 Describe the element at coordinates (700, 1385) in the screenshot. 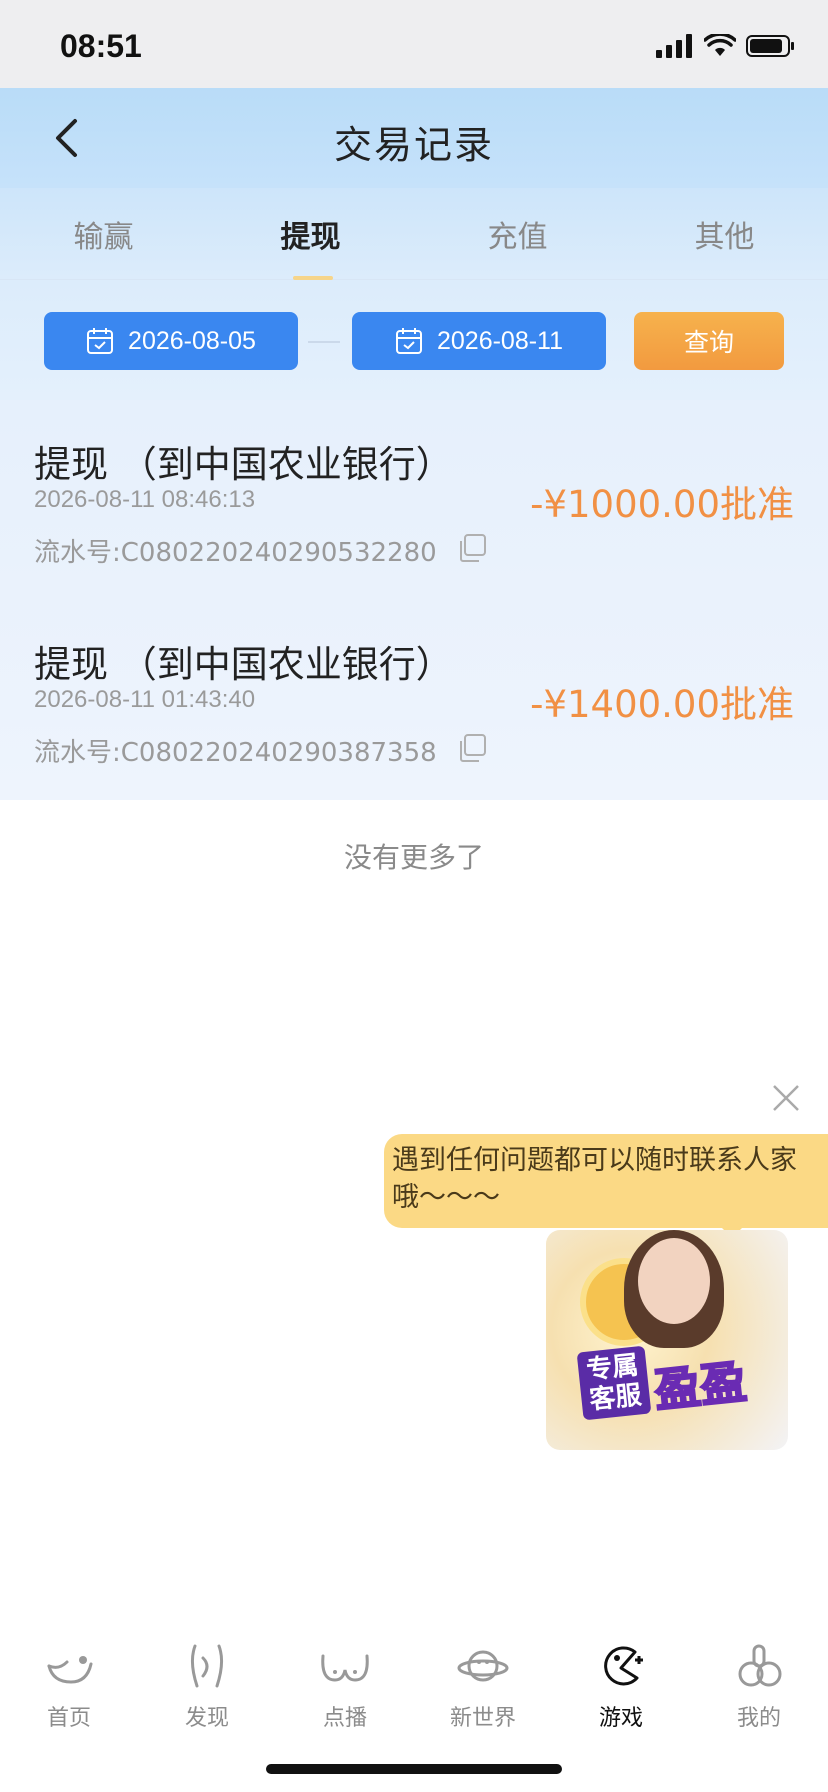

I see `badge-big-text: 盈盈` at that location.